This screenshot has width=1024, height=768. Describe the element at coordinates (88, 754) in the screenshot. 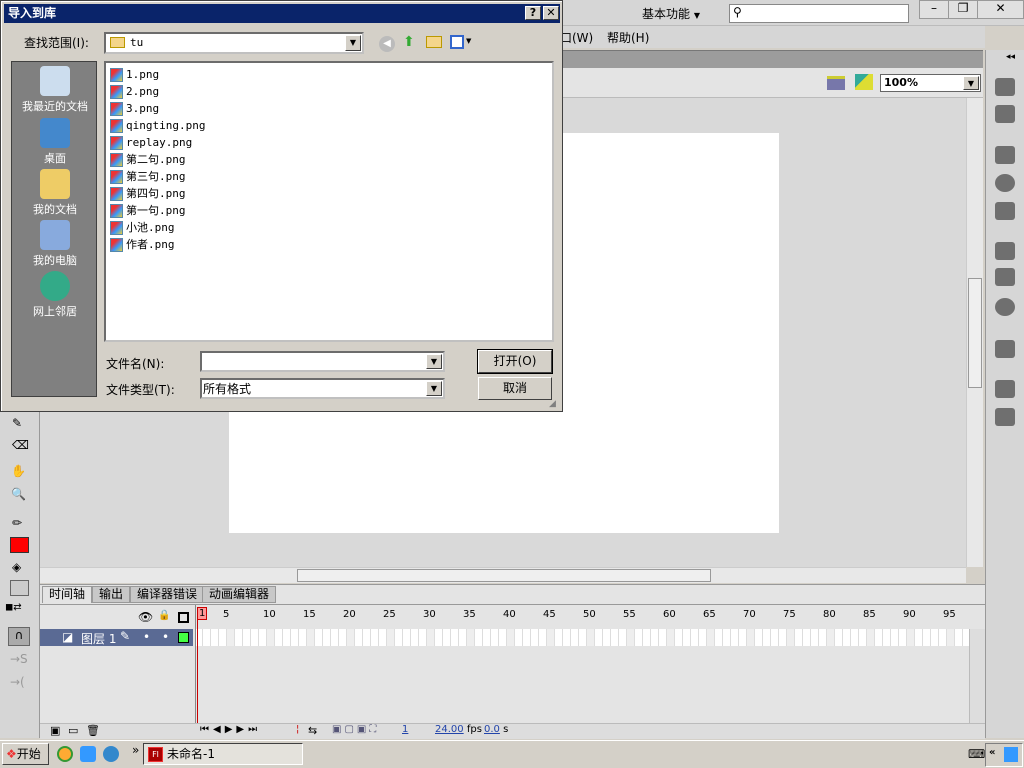

I see `quicklaunch-icon` at that location.